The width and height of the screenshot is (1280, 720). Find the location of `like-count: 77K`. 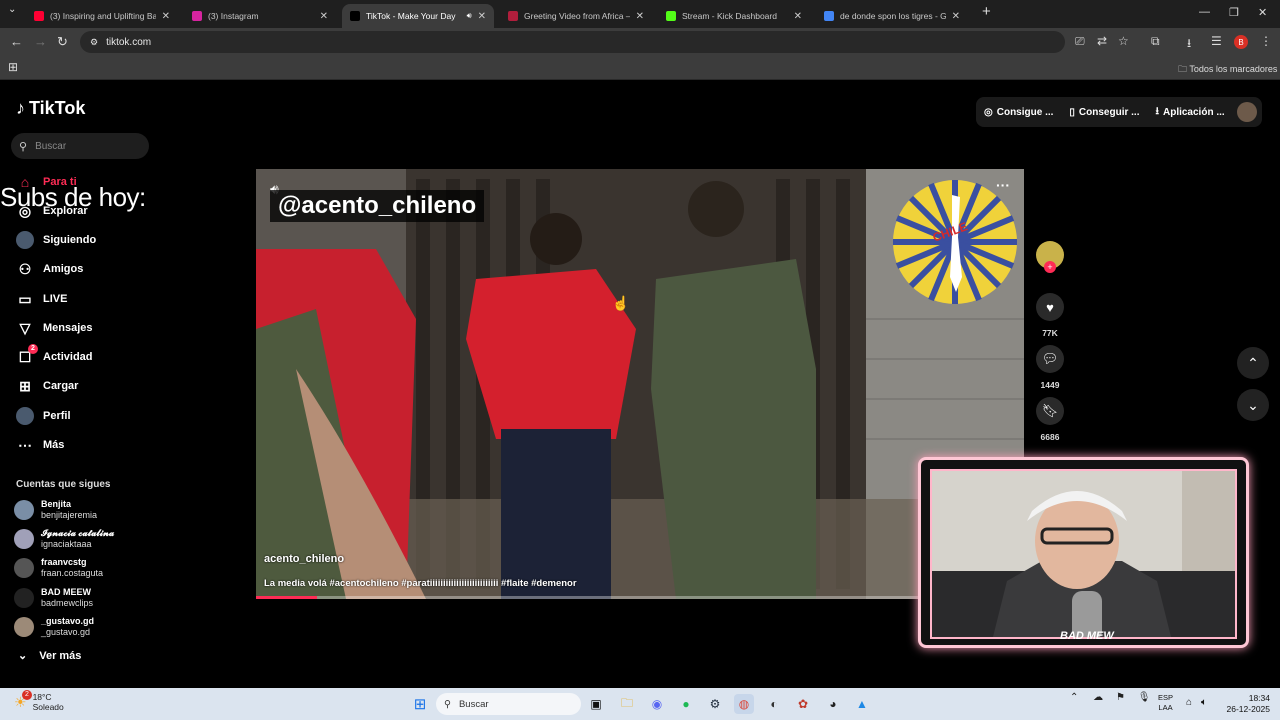

like-count: 77K is located at coordinates (1050, 333).